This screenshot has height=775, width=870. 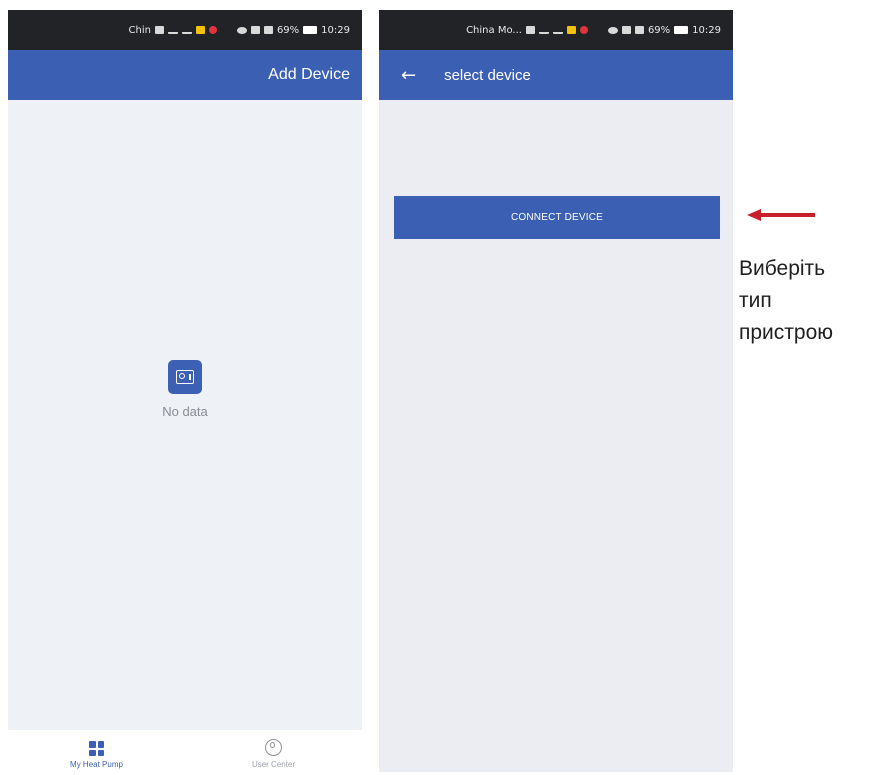 I want to click on annotation-caption: Виберіть тип пристрою, so click(x=804, y=301).